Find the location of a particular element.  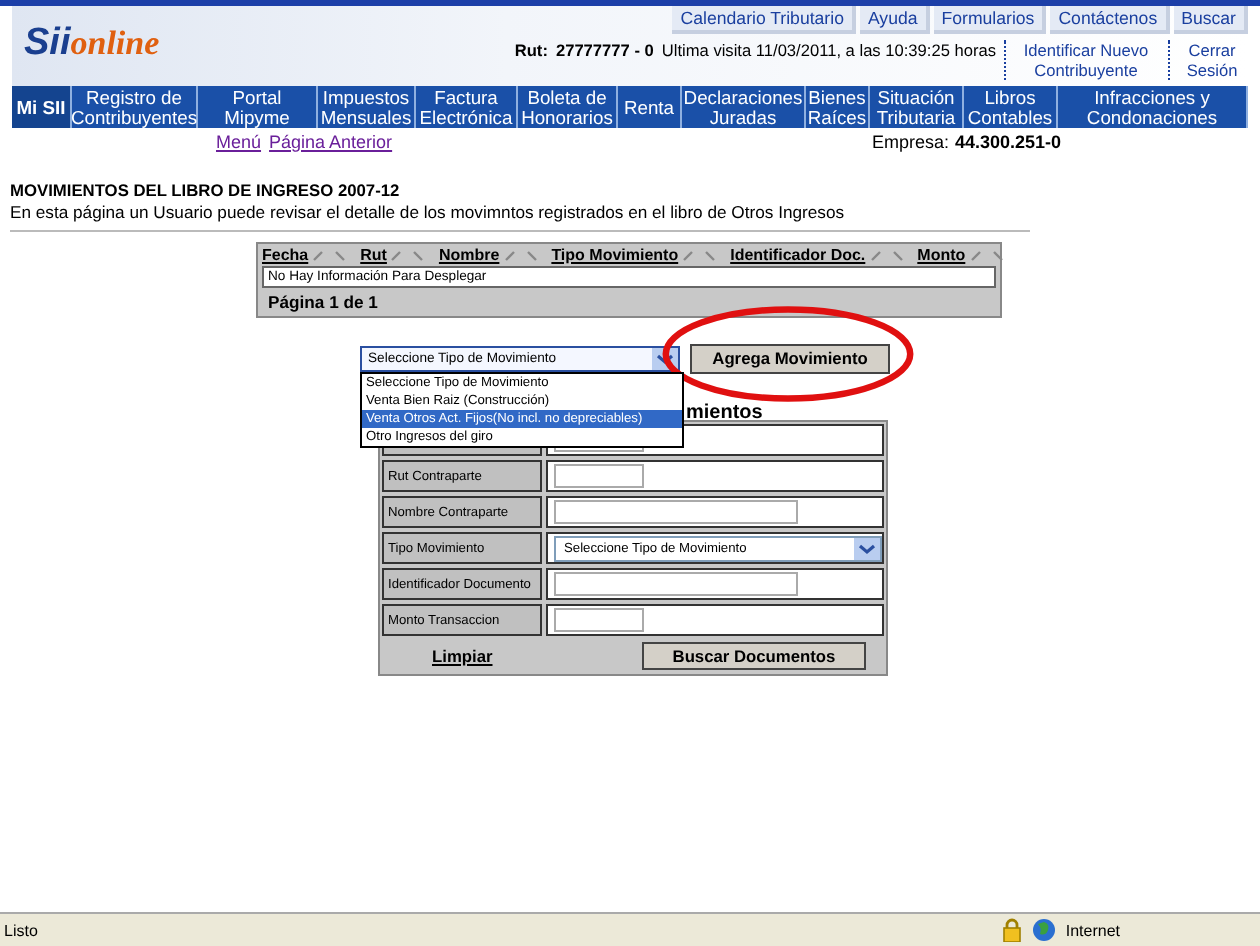

page-description: En esta página un Usuario puede revisar el detalle de los movimntos registrados en el libro de Otros Ingresos is located at coordinates (428, 212).